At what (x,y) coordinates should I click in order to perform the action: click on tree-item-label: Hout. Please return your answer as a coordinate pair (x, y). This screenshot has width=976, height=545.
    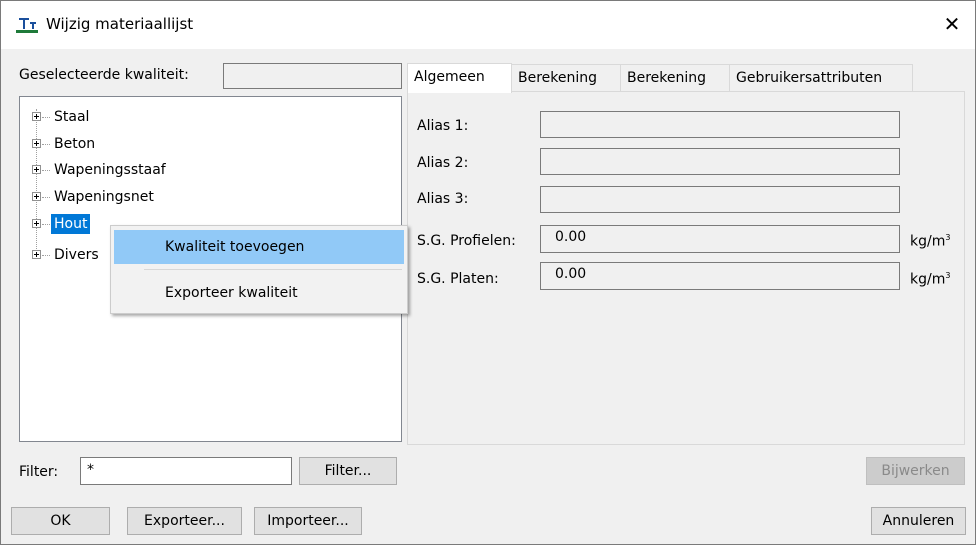
    Looking at the image, I should click on (71, 224).